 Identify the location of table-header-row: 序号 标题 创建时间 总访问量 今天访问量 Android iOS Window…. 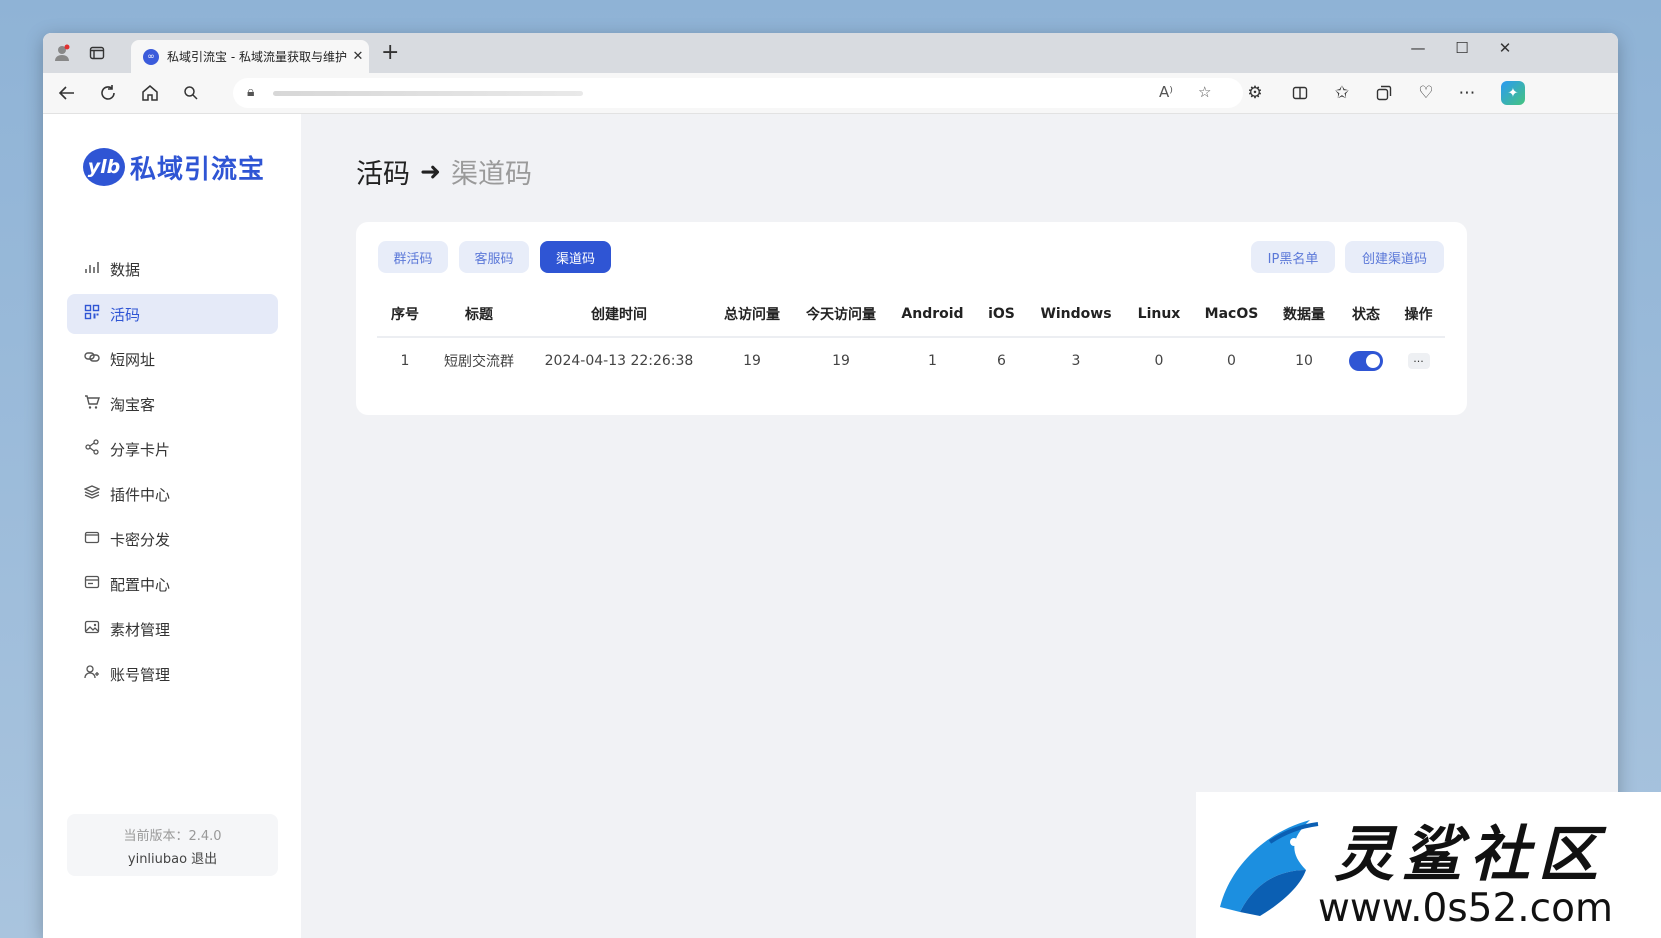
(911, 315).